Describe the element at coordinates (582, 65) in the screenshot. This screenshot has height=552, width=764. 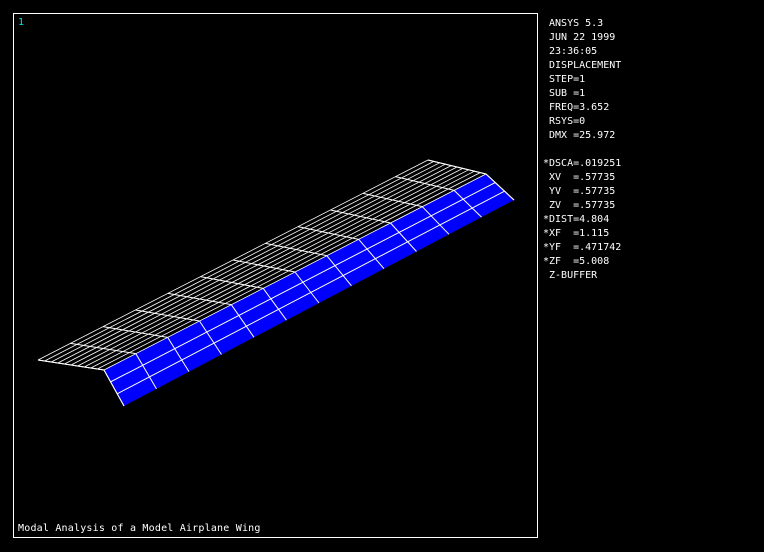
I see `info-line: DISPLACEMENT` at that location.